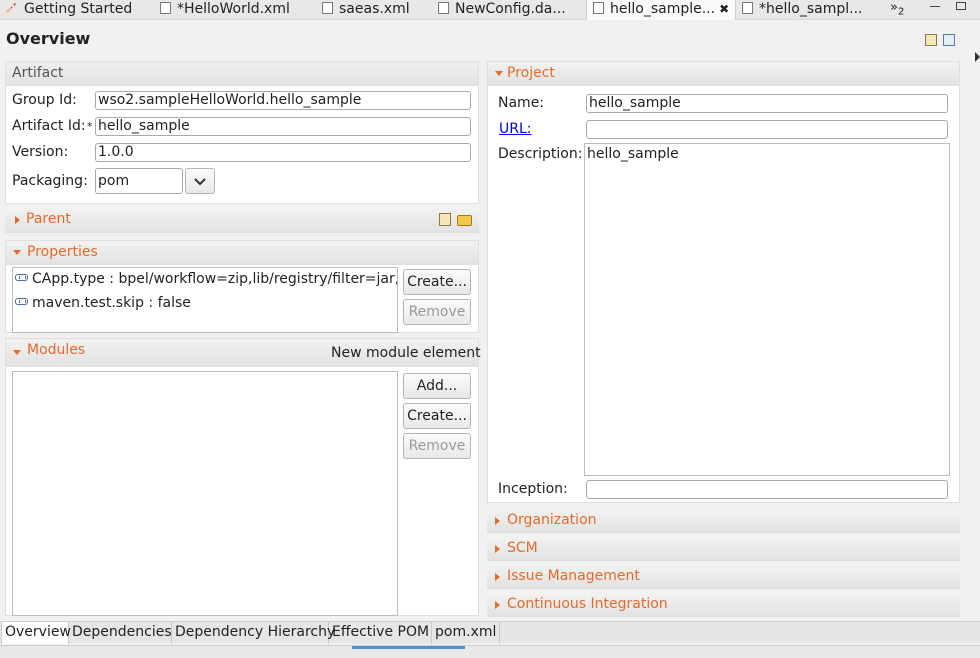  Describe the element at coordinates (723, 549) in the screenshot. I see `scm-header: SCM` at that location.